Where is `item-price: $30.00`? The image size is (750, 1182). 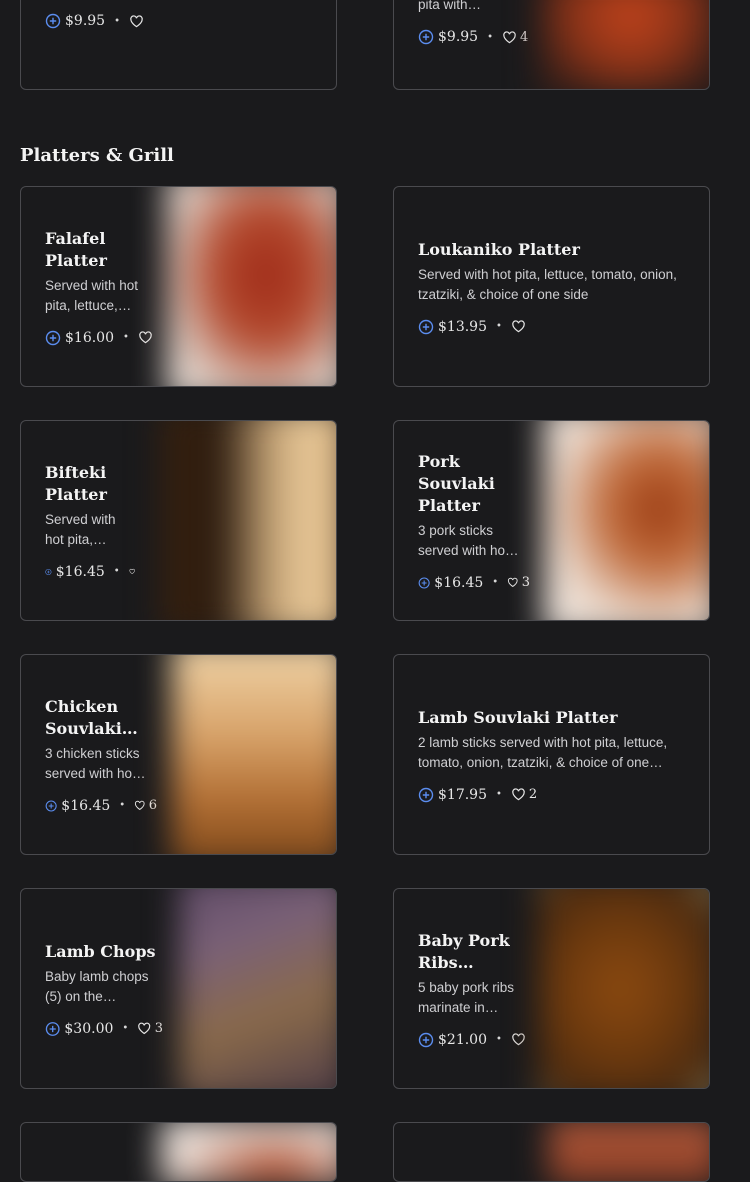 item-price: $30.00 is located at coordinates (89, 1028).